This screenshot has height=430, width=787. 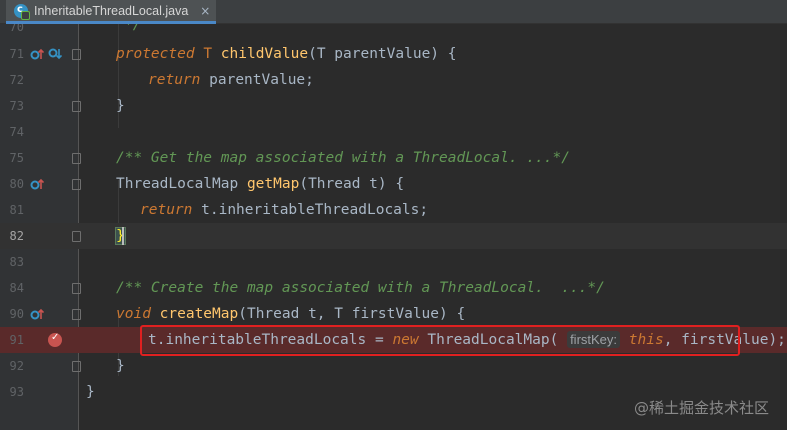 I want to click on line-number: 74, so click(x=16, y=132).